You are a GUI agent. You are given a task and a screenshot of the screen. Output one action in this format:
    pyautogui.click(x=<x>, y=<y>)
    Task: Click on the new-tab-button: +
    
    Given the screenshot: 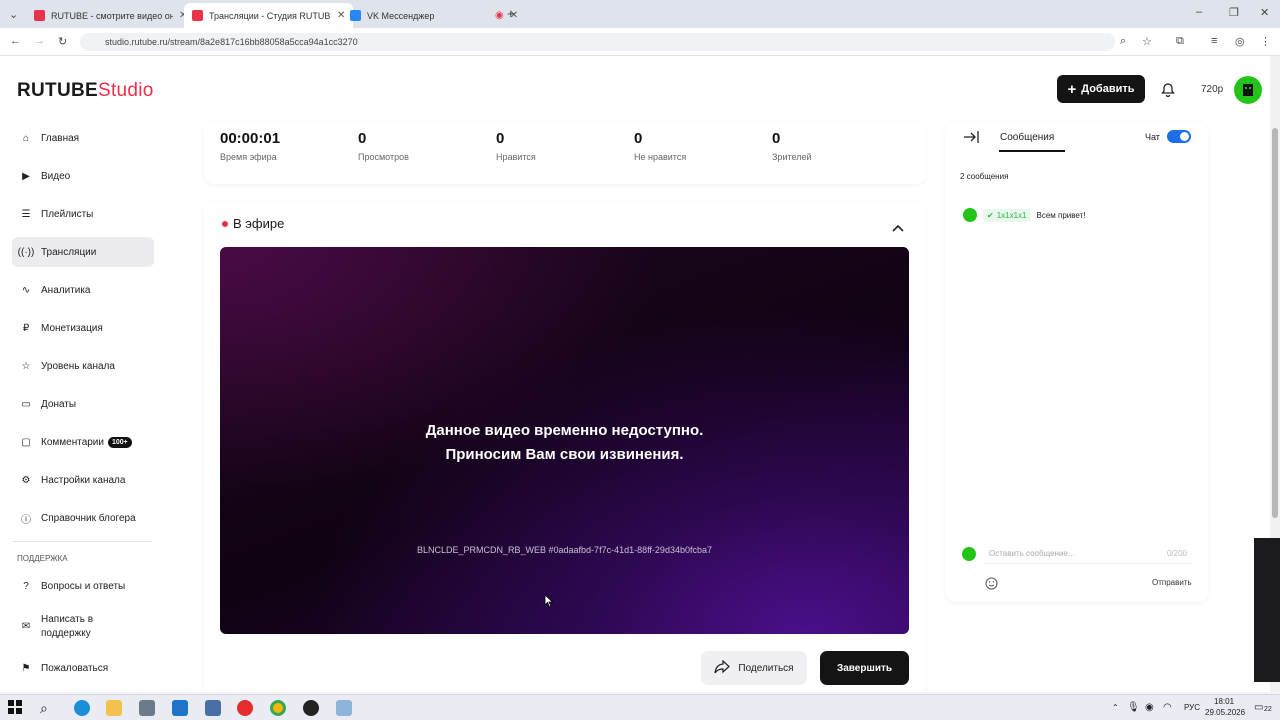 What is the action you would take?
    pyautogui.click(x=511, y=13)
    